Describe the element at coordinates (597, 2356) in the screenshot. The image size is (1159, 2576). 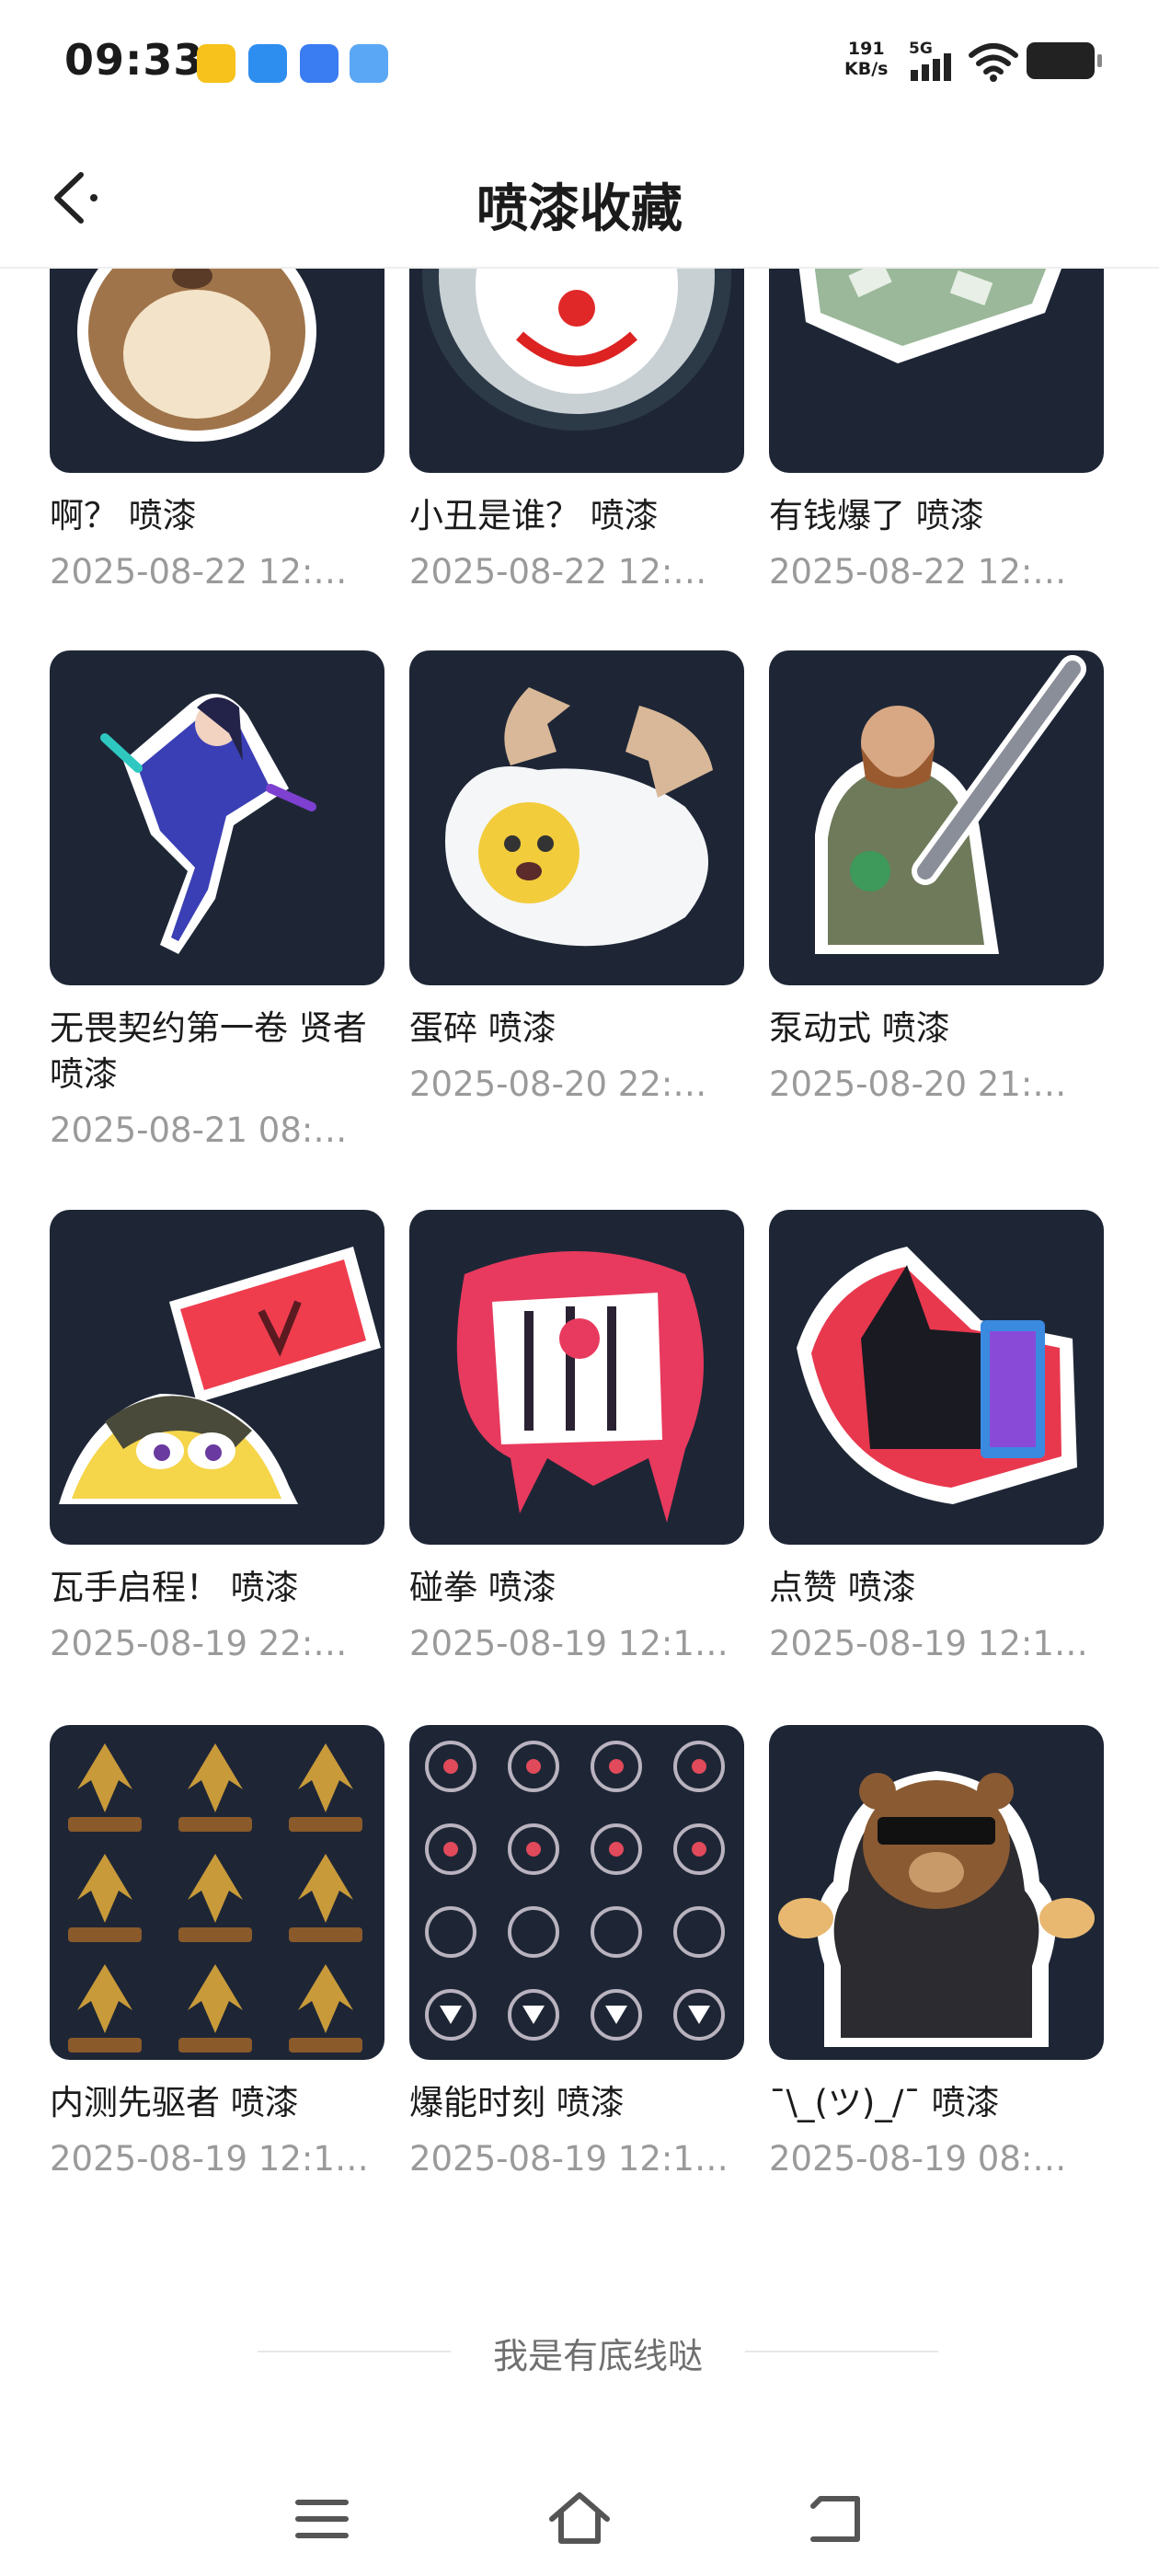
I see `end-of-list-text: 我是有底线哒` at that location.